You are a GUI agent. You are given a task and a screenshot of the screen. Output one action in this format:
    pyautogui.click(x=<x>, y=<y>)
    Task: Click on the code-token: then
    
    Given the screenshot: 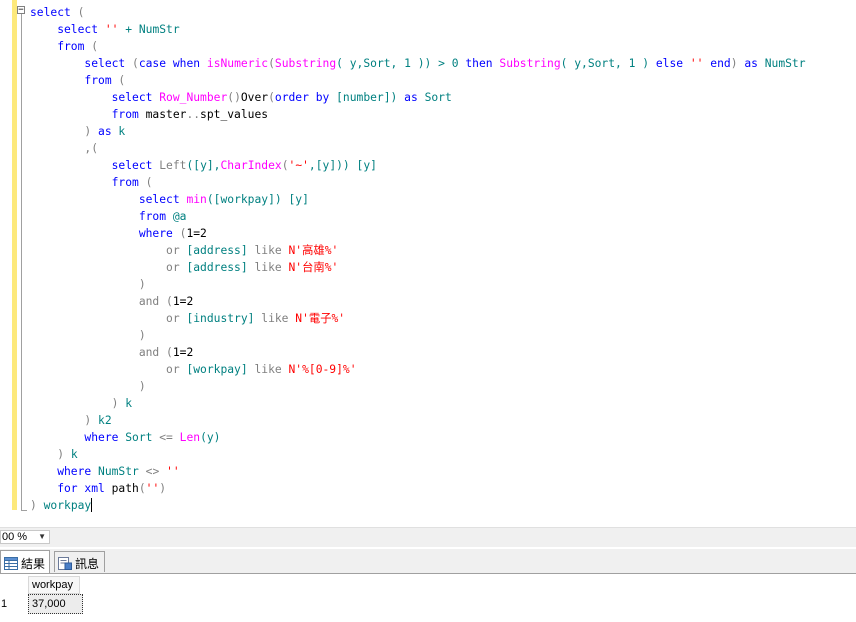 What is the action you would take?
    pyautogui.click(x=479, y=63)
    